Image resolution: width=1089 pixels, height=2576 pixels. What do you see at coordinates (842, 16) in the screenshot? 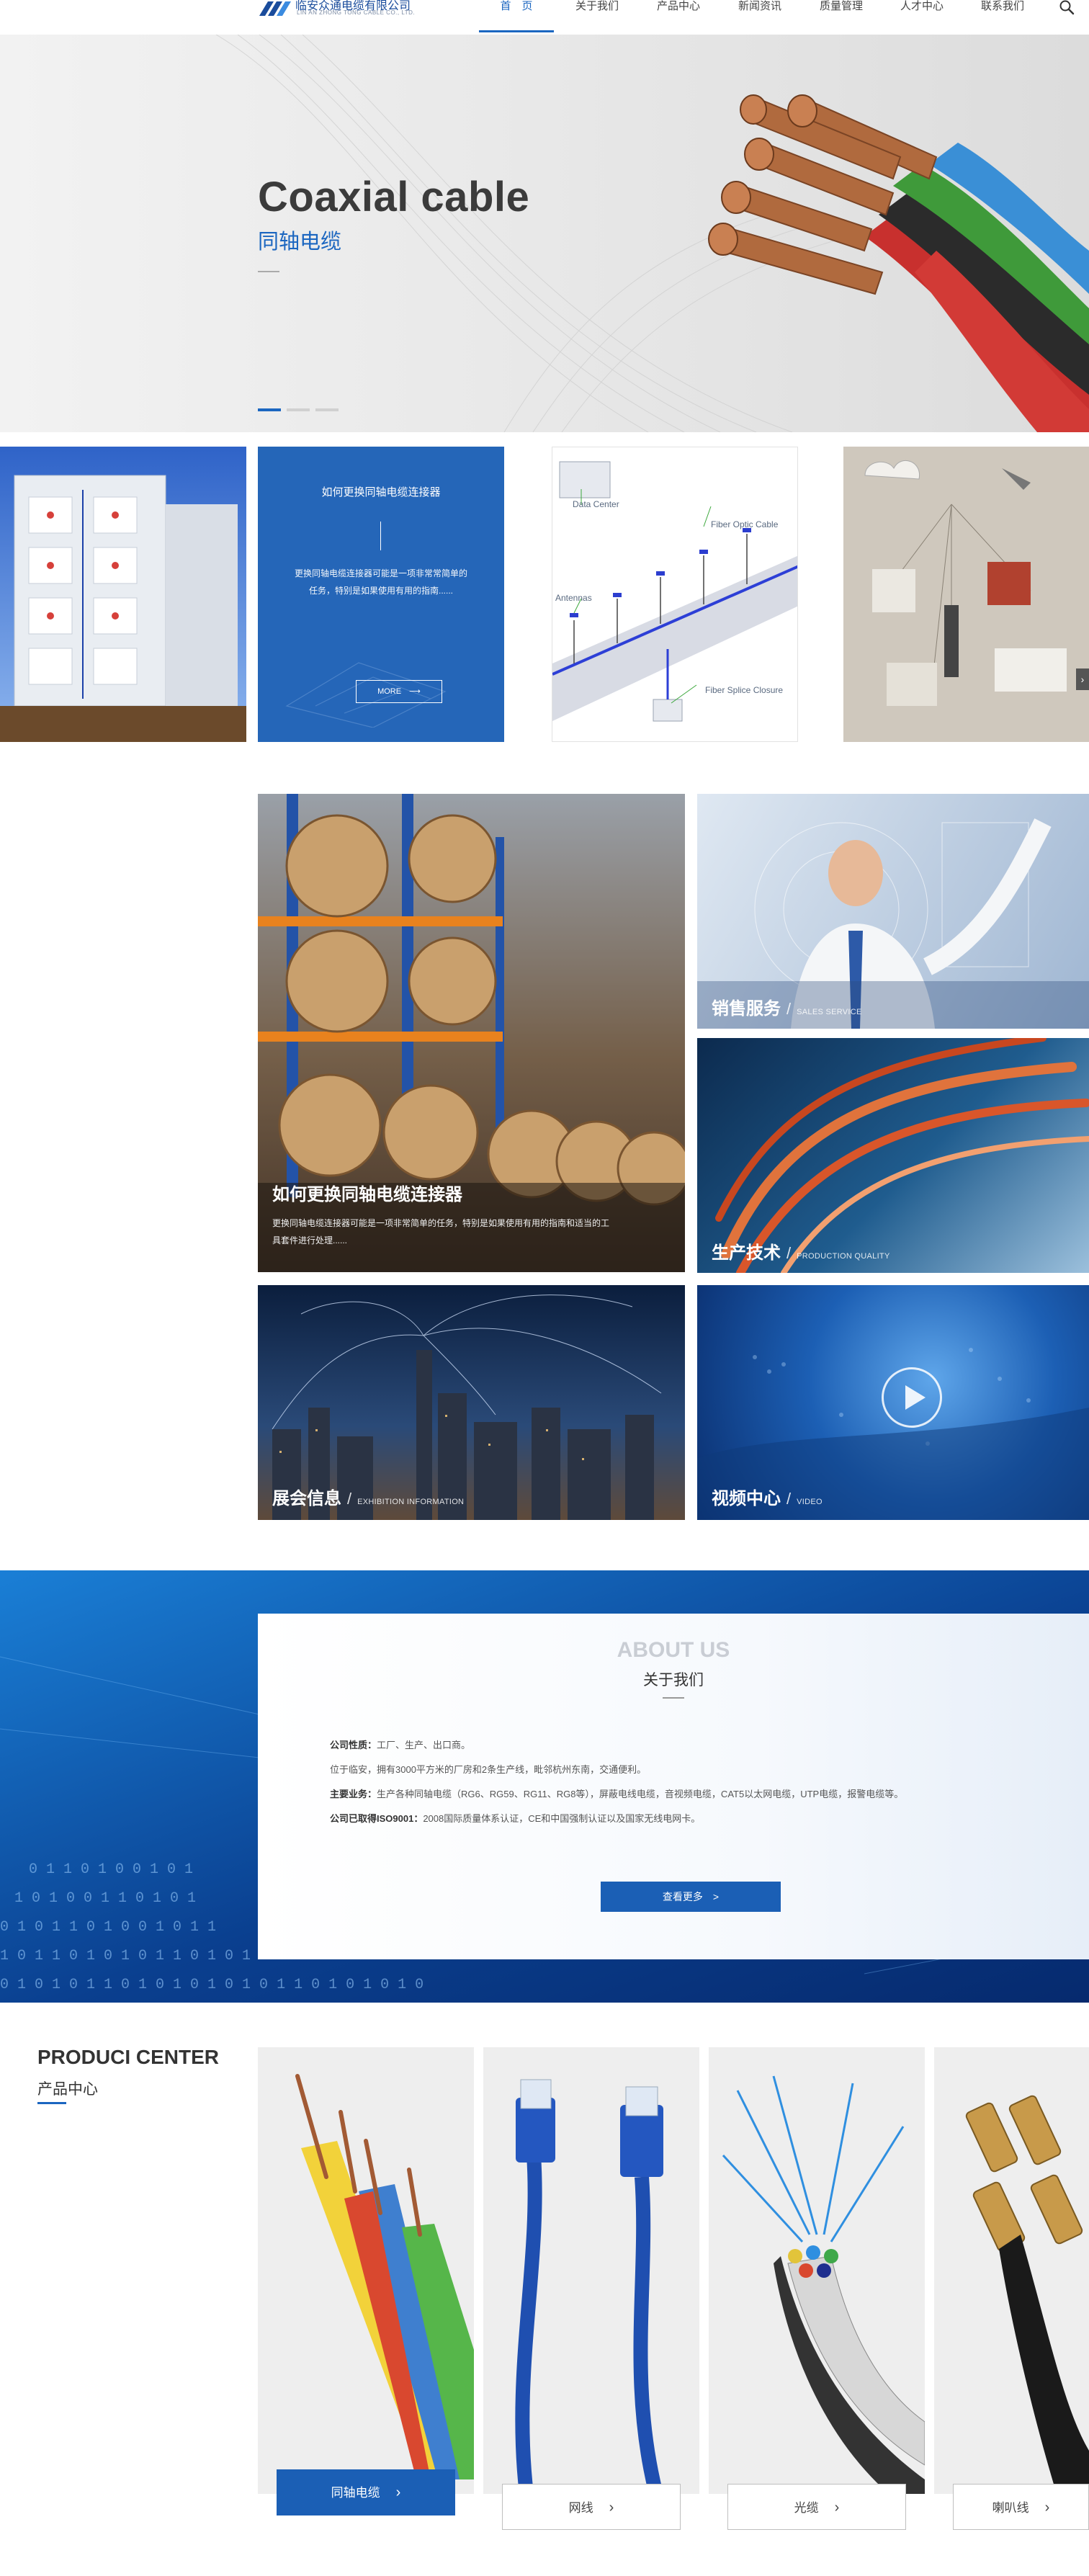
I see `nav-item-quality: 质量管理` at bounding box center [842, 16].